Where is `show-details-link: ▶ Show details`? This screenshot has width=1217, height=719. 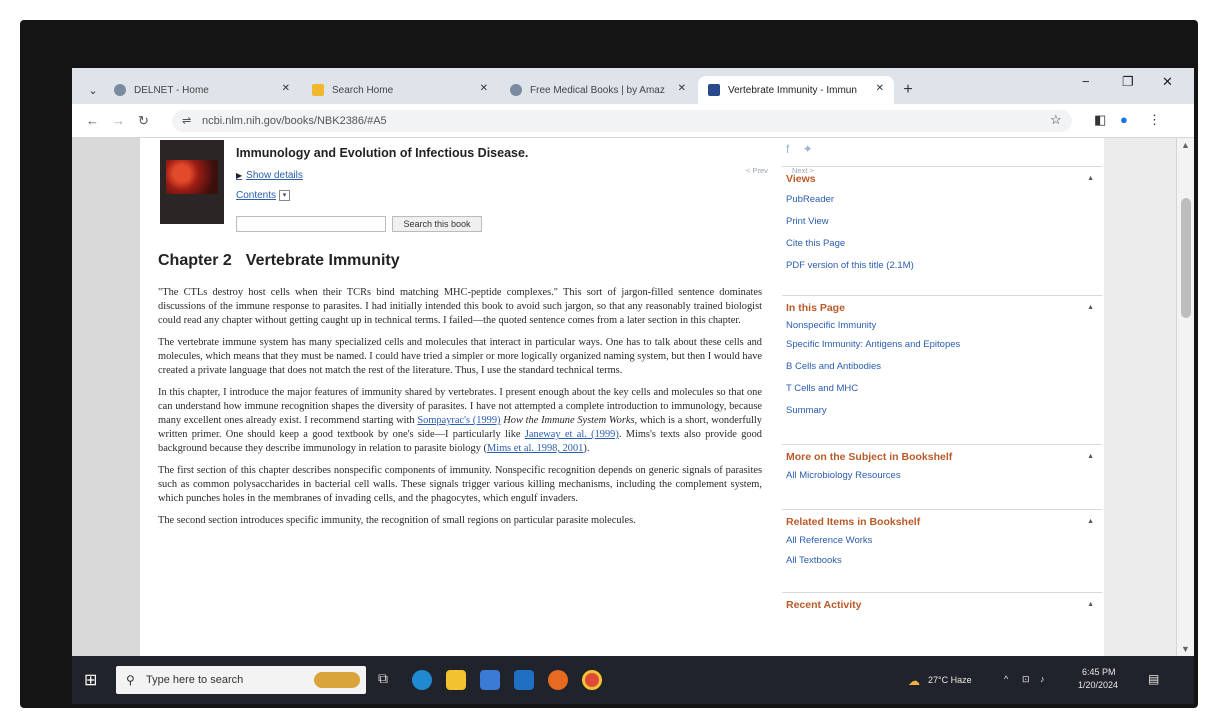 show-details-link: ▶ Show details is located at coordinates (269, 175).